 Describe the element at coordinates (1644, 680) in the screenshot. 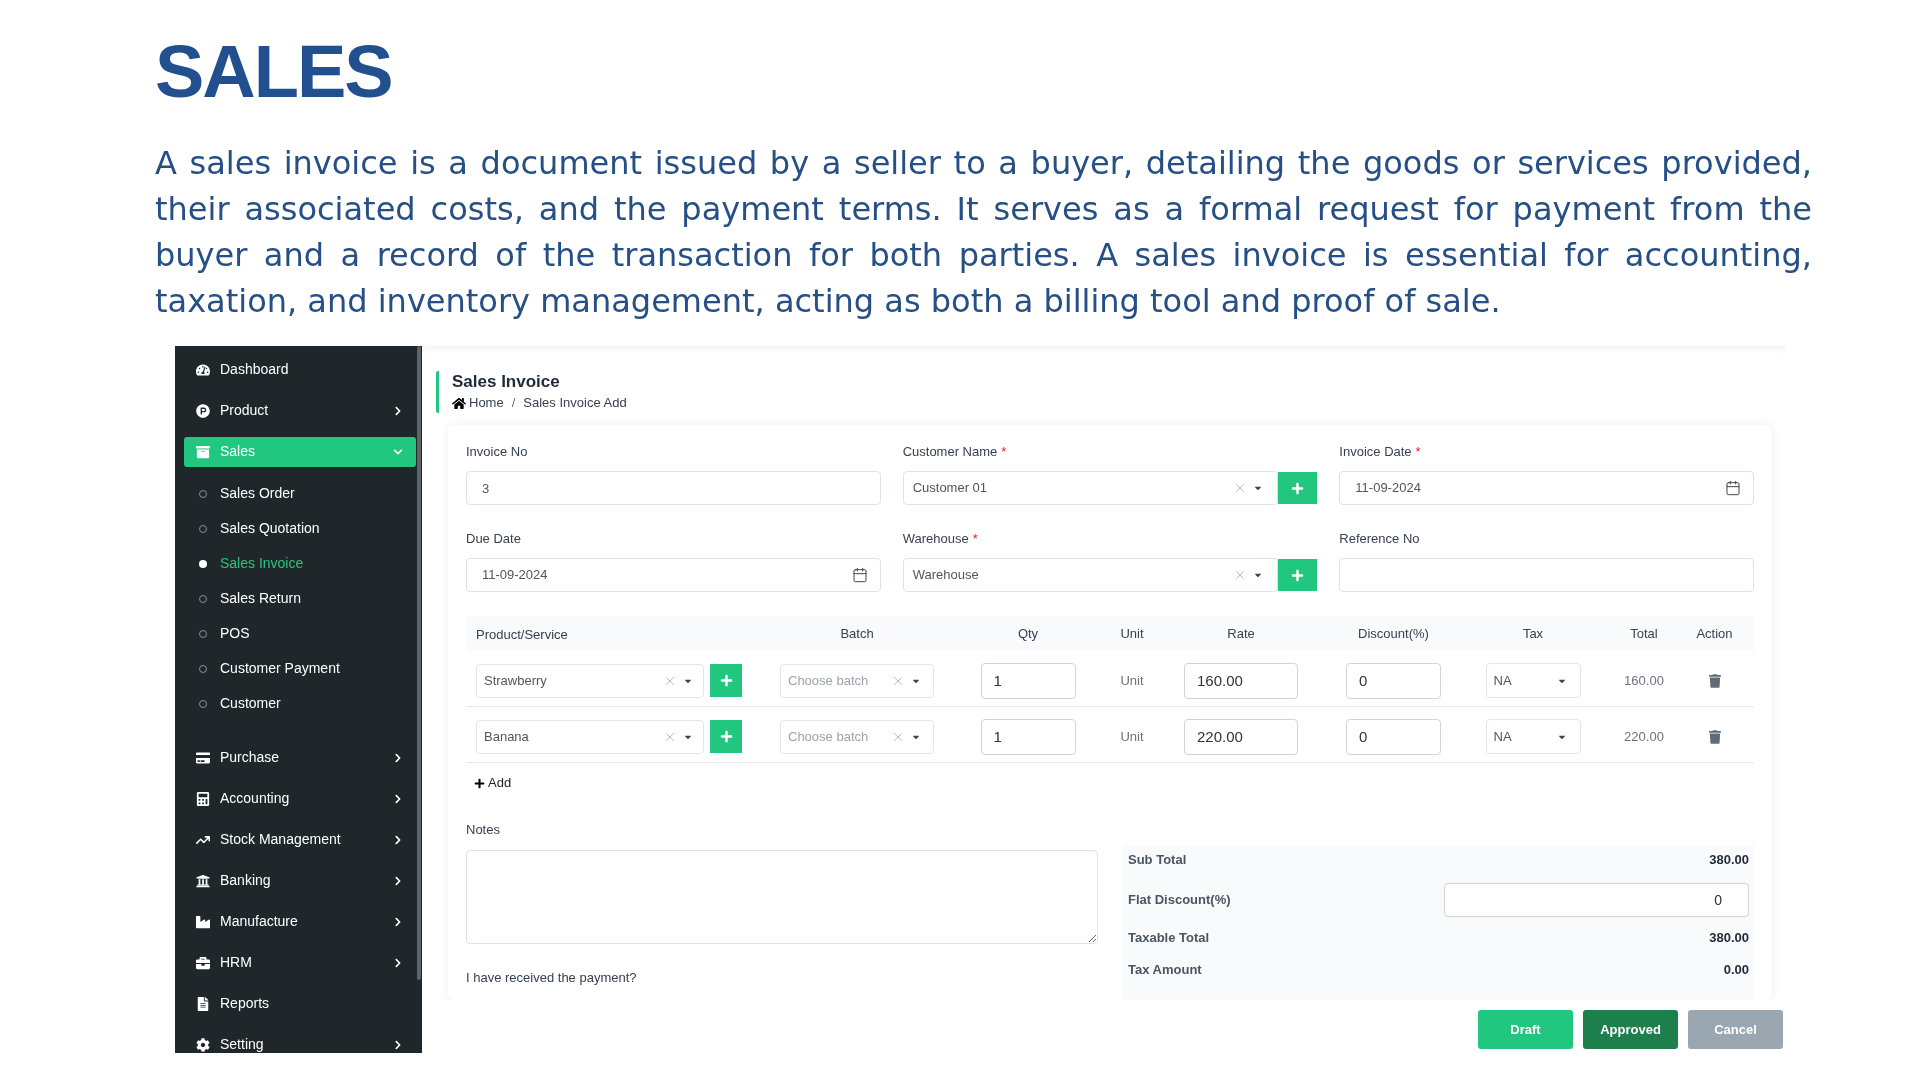

I see `table-cell-text: 160.00` at that location.